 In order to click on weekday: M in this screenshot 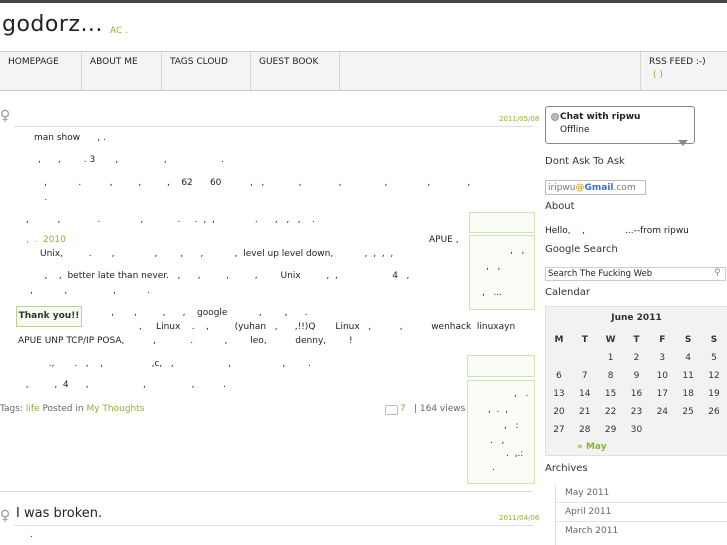, I will do `click(559, 340)`.